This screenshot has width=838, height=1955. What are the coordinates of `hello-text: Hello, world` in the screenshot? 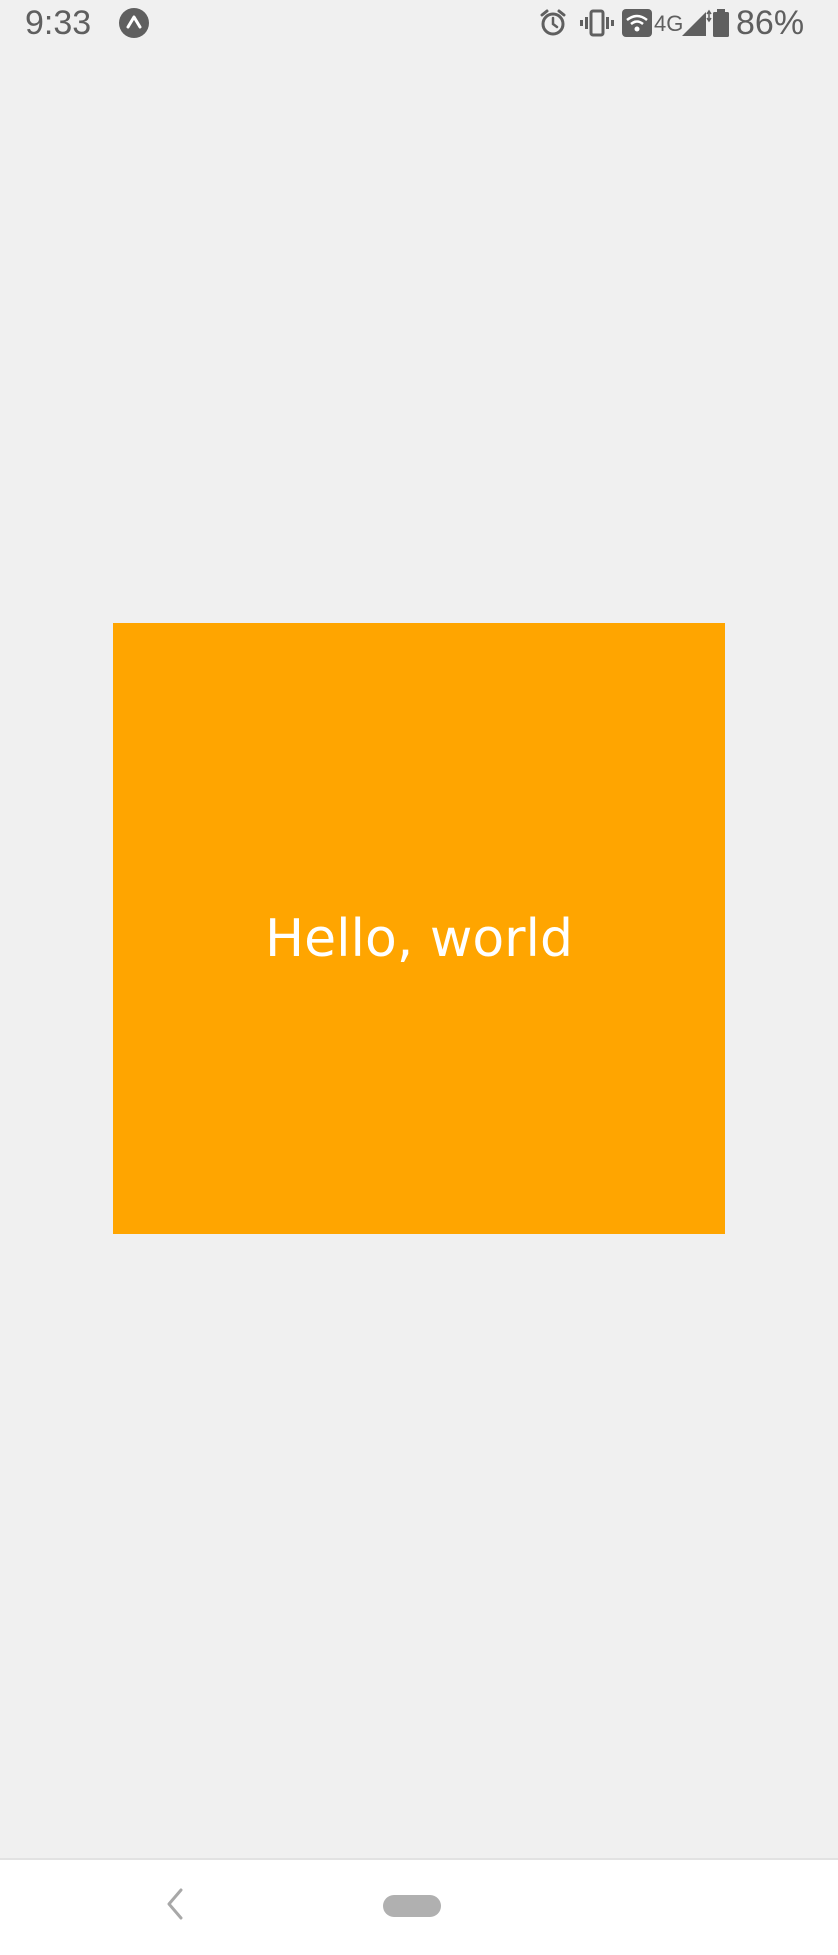 It's located at (419, 938).